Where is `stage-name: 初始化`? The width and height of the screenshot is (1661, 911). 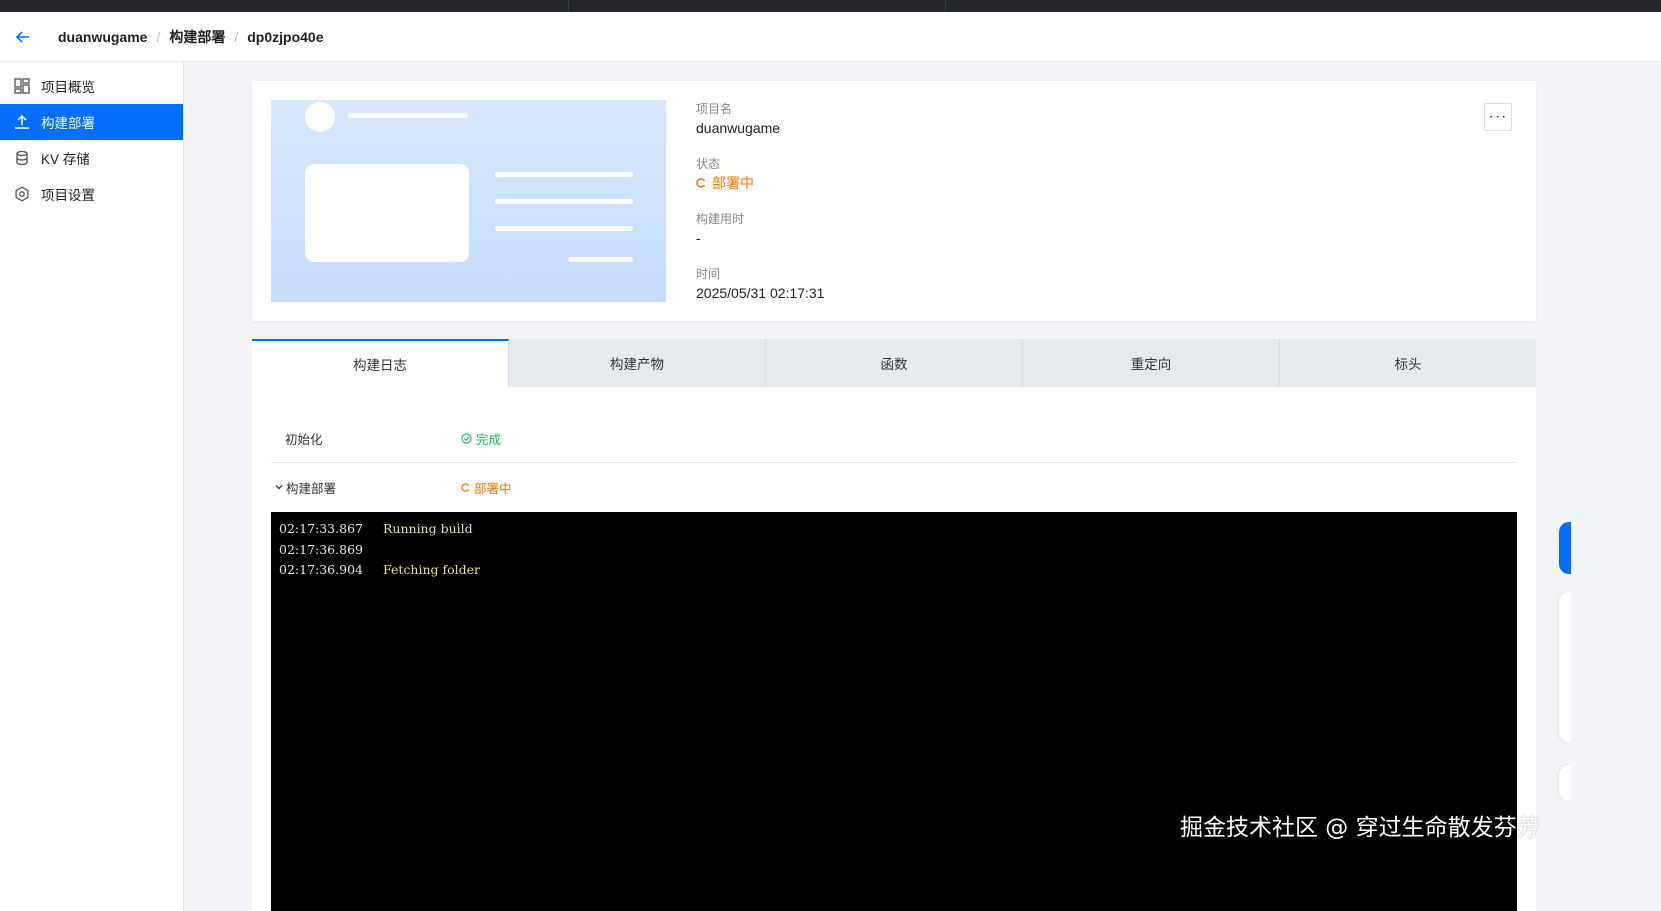 stage-name: 初始化 is located at coordinates (304, 440).